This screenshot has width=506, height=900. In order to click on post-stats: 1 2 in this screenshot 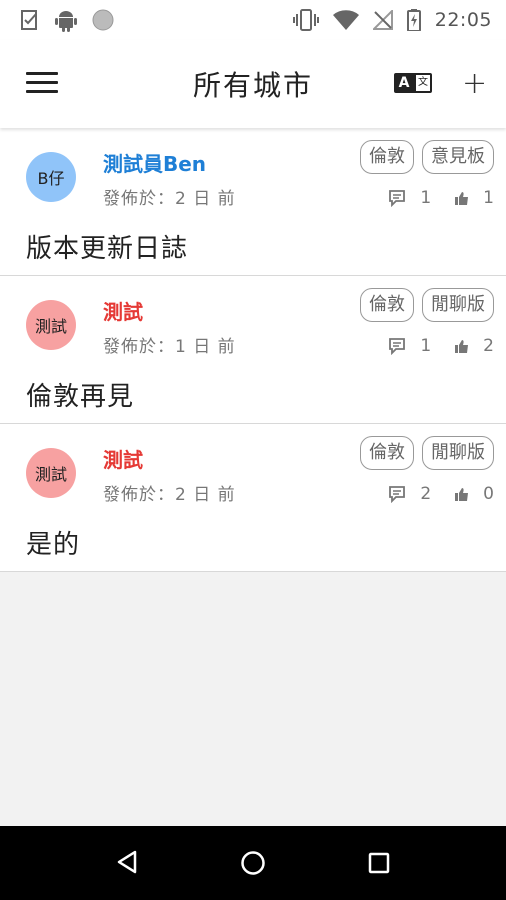, I will do `click(441, 346)`.